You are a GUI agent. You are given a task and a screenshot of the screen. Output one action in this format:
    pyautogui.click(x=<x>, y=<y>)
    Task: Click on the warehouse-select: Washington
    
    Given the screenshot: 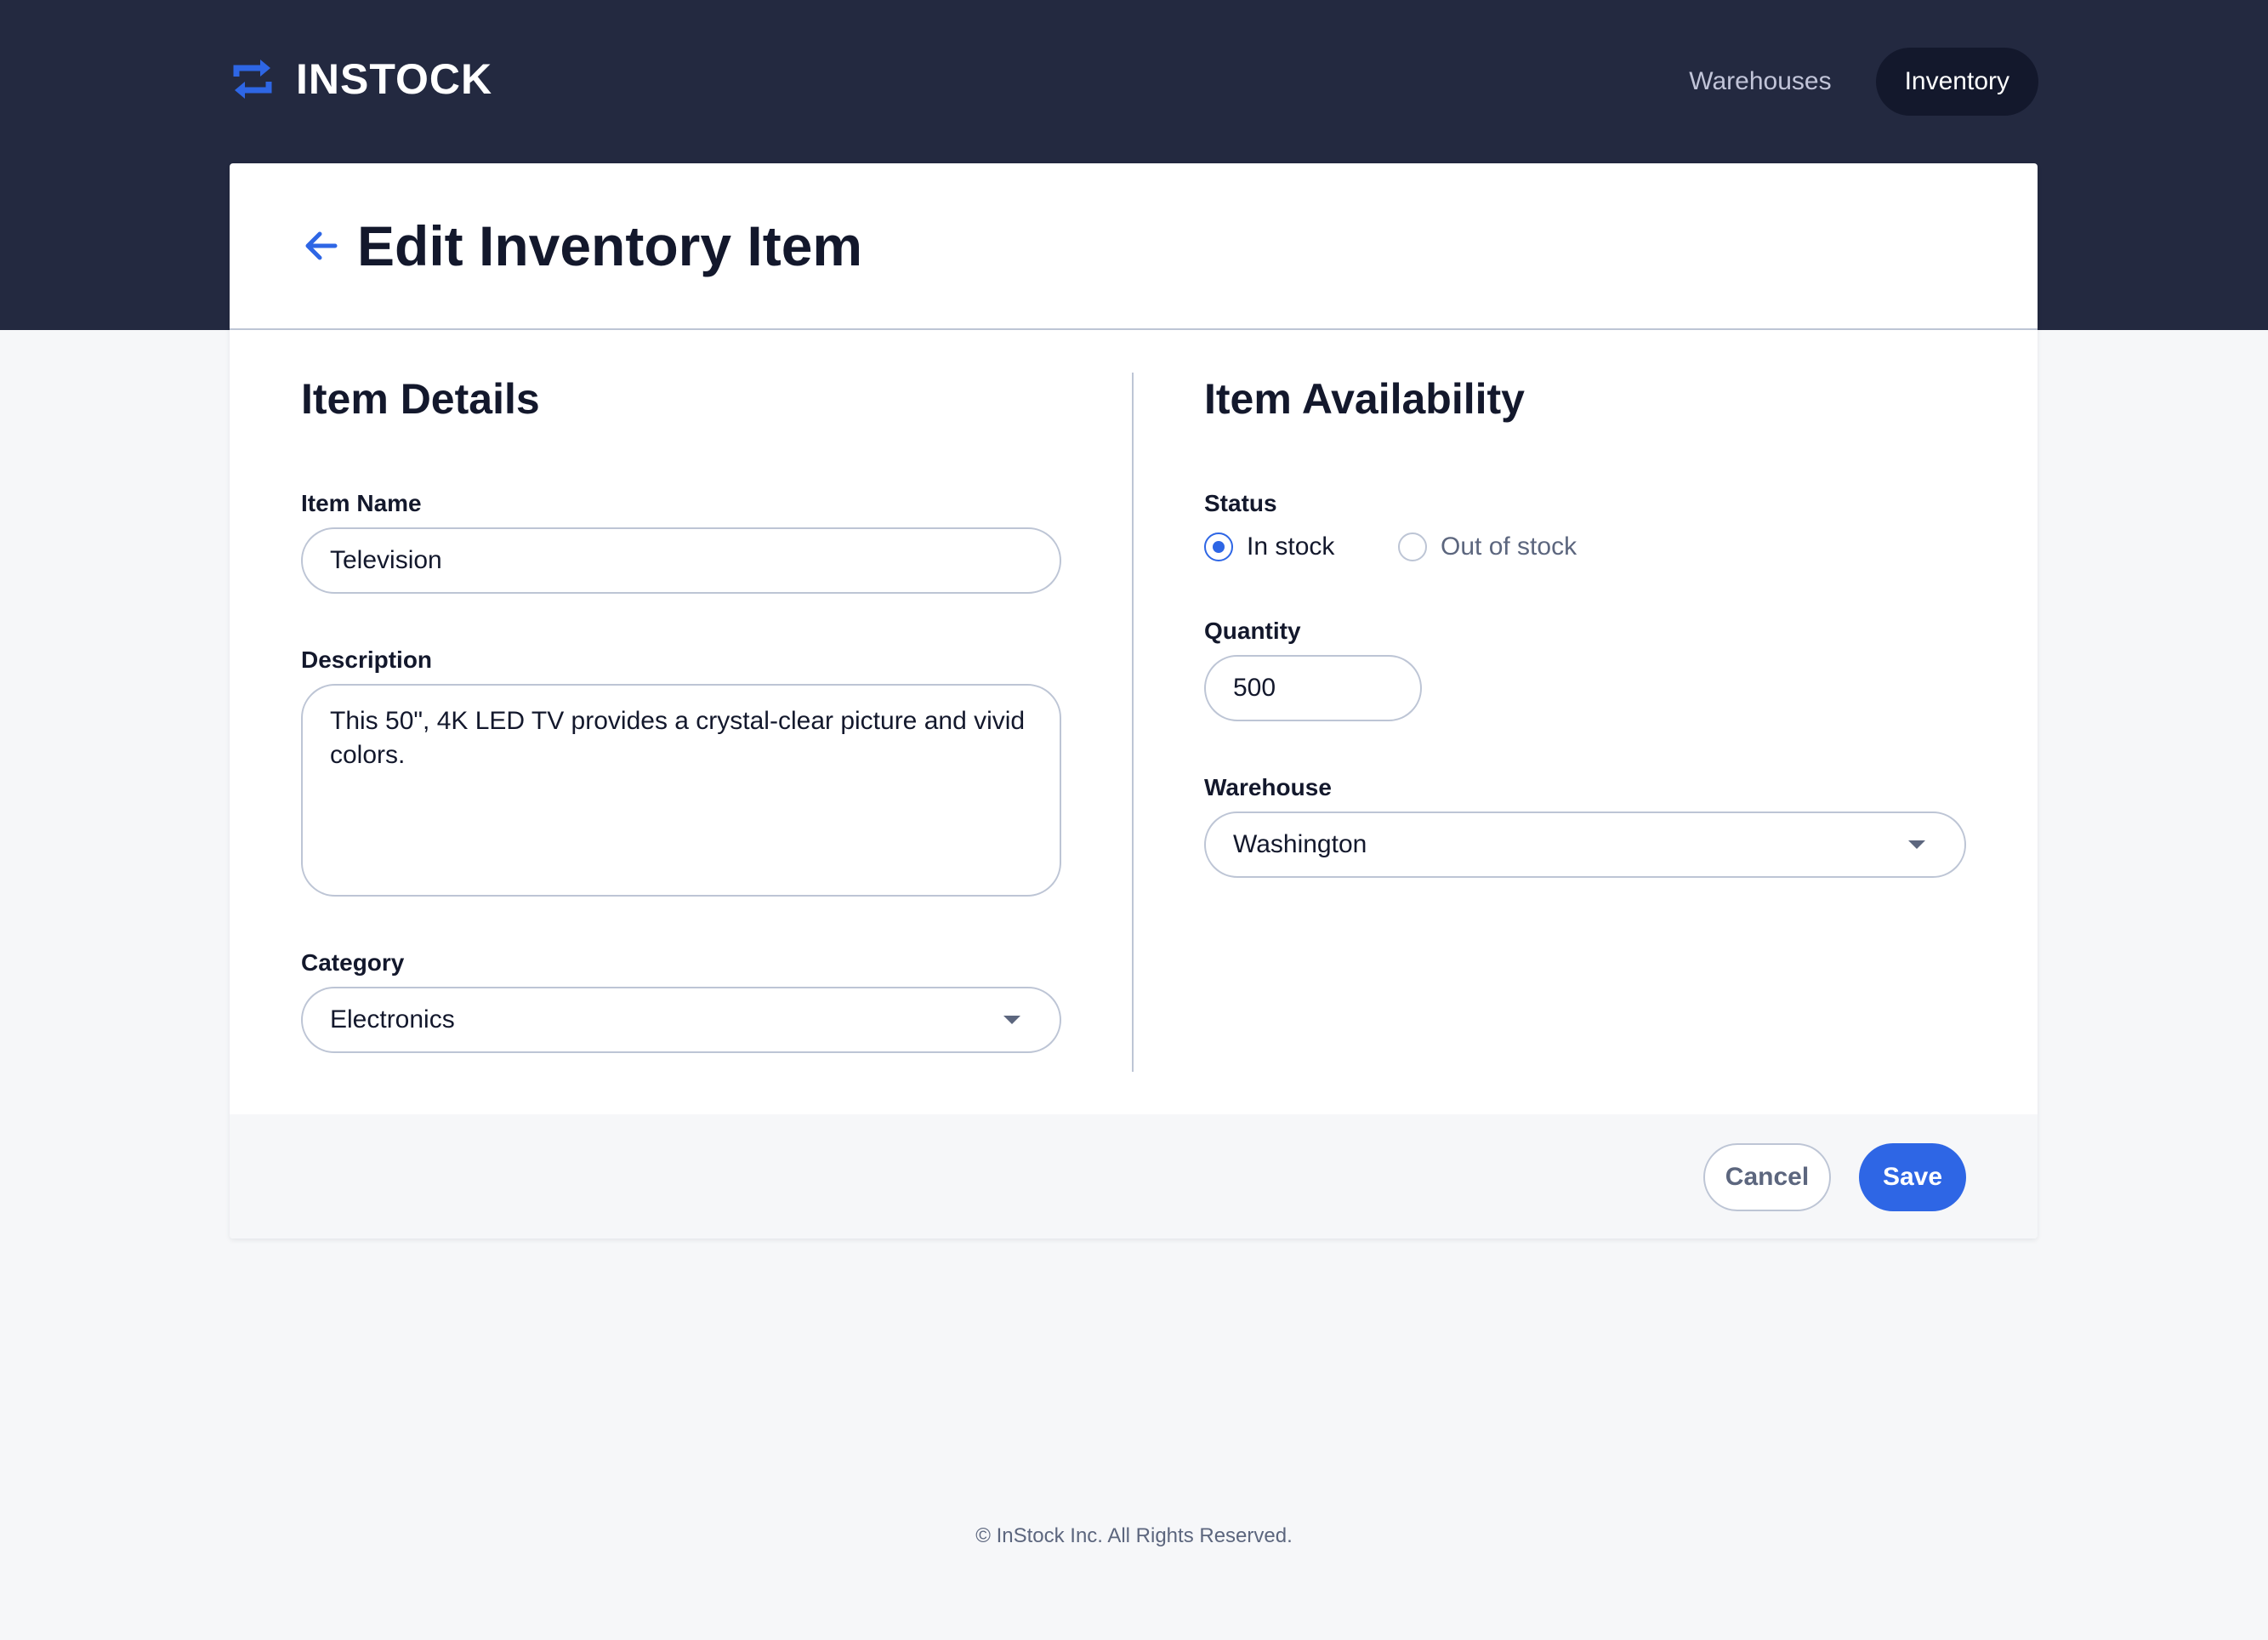 What is the action you would take?
    pyautogui.click(x=1585, y=844)
    